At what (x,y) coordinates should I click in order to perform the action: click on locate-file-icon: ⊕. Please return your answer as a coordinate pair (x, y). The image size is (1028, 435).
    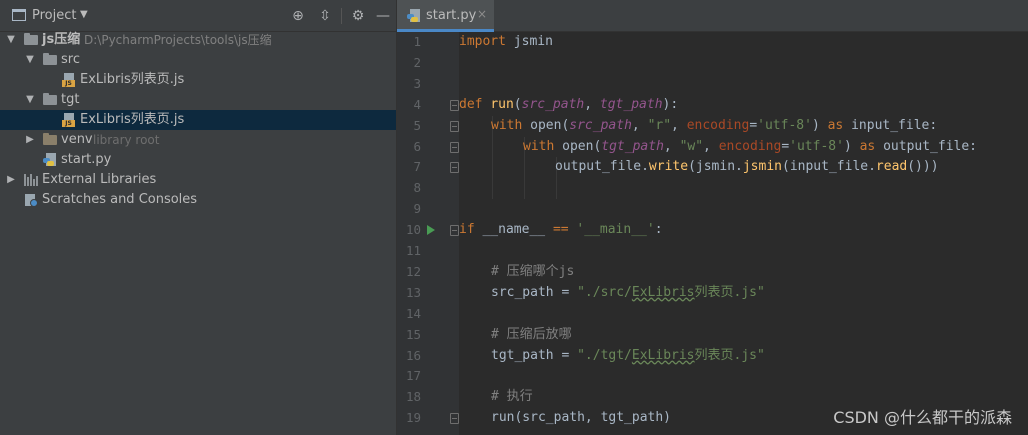
    Looking at the image, I should click on (298, 16).